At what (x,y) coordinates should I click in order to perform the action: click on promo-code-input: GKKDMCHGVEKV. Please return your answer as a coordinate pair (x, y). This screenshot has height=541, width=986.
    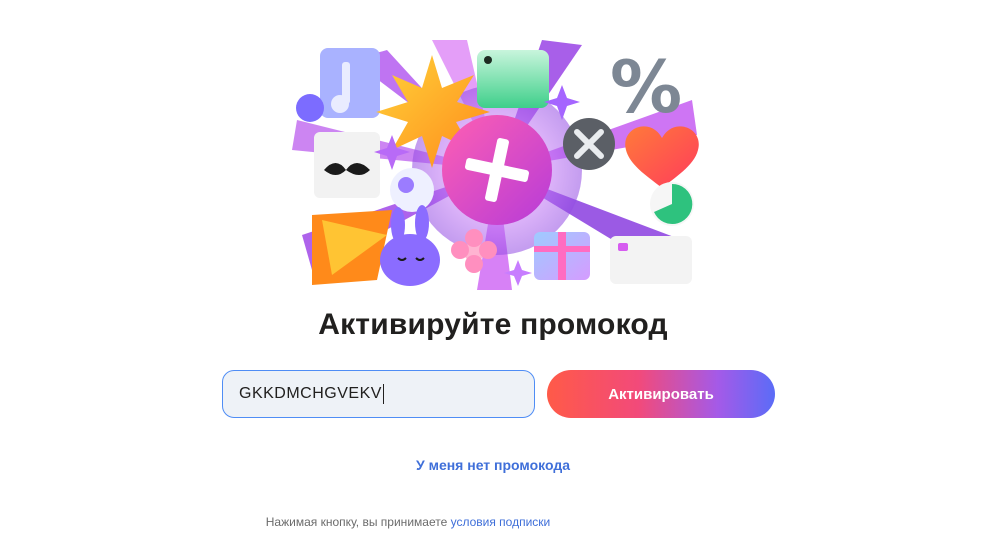
    Looking at the image, I should click on (378, 394).